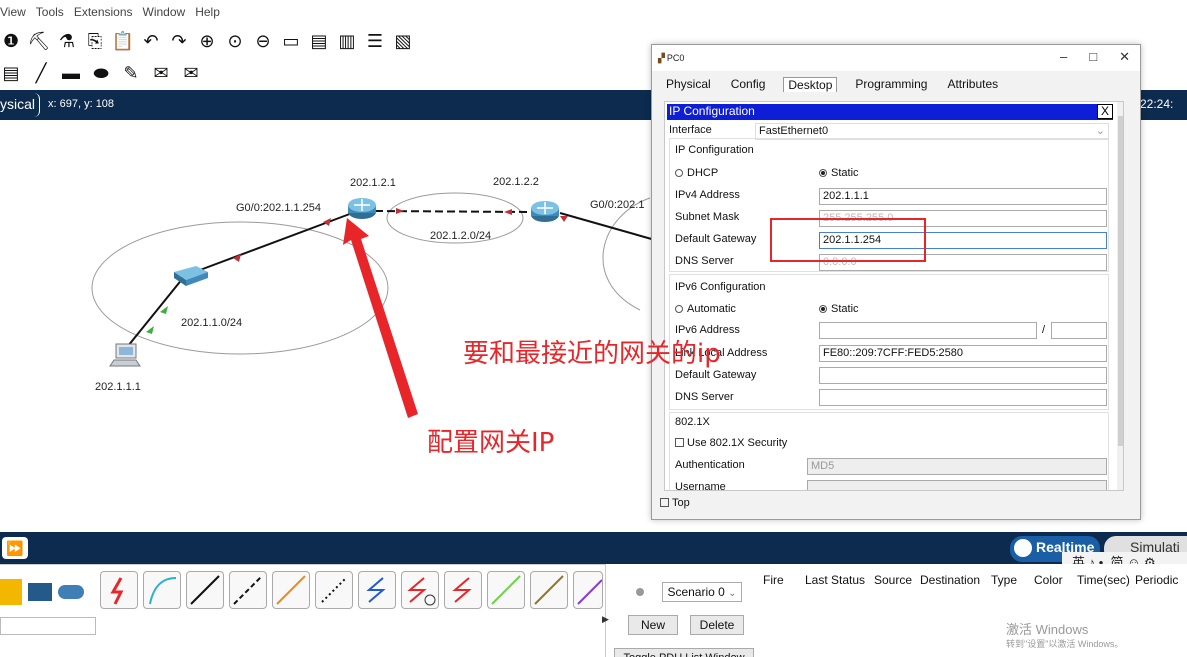 The image size is (1187, 657). What do you see at coordinates (702, 592) in the screenshot?
I see `scenario-select: Scenario 0 ⌄` at bounding box center [702, 592].